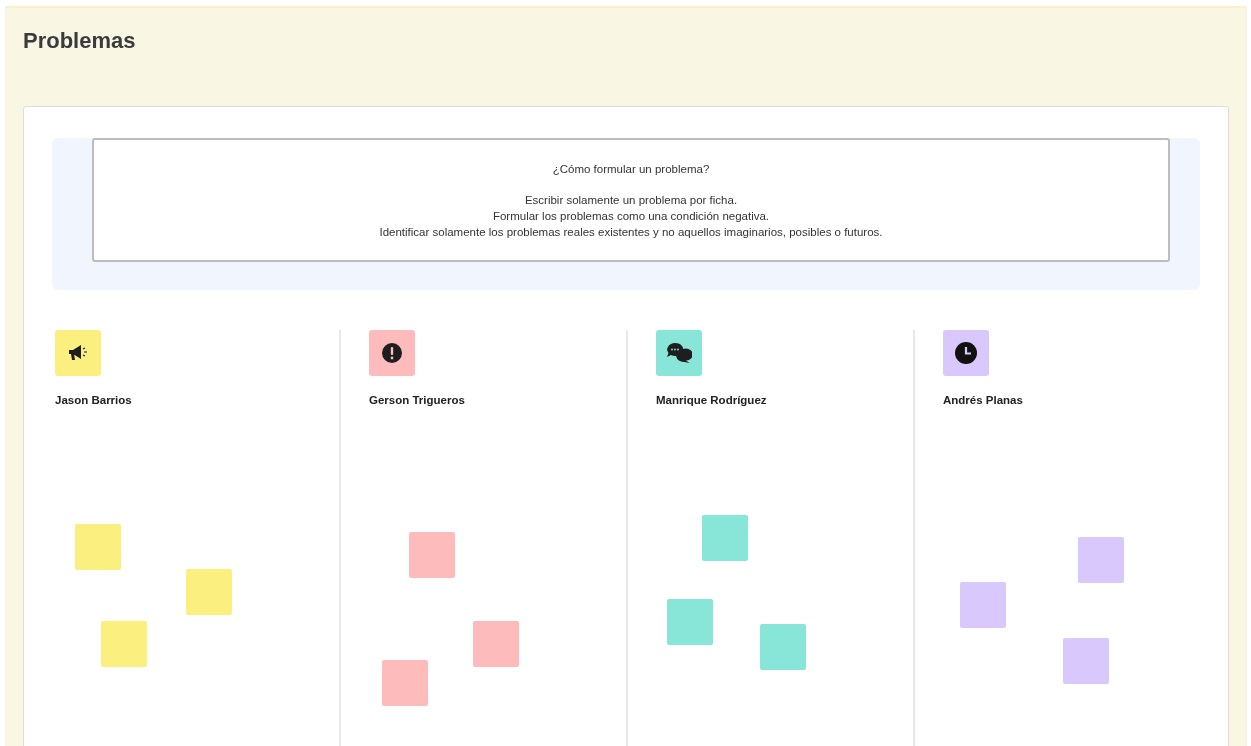 This screenshot has height=746, width=1251. Describe the element at coordinates (631, 216) in the screenshot. I see `instruction-text: Formular los problemas como una condición negativa.` at that location.